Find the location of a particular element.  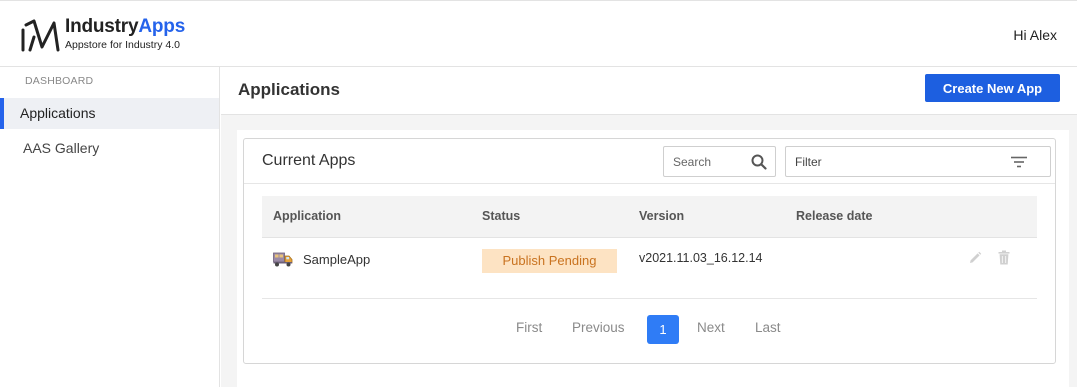

brand-name: IndustryApps is located at coordinates (125, 27).